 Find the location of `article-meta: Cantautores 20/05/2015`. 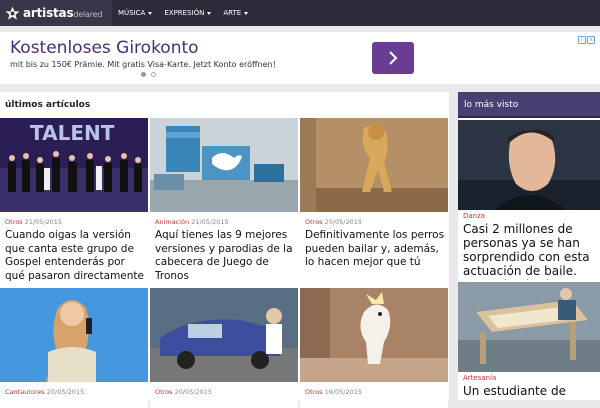

article-meta: Cantautores 20/05/2015 is located at coordinates (44, 392).